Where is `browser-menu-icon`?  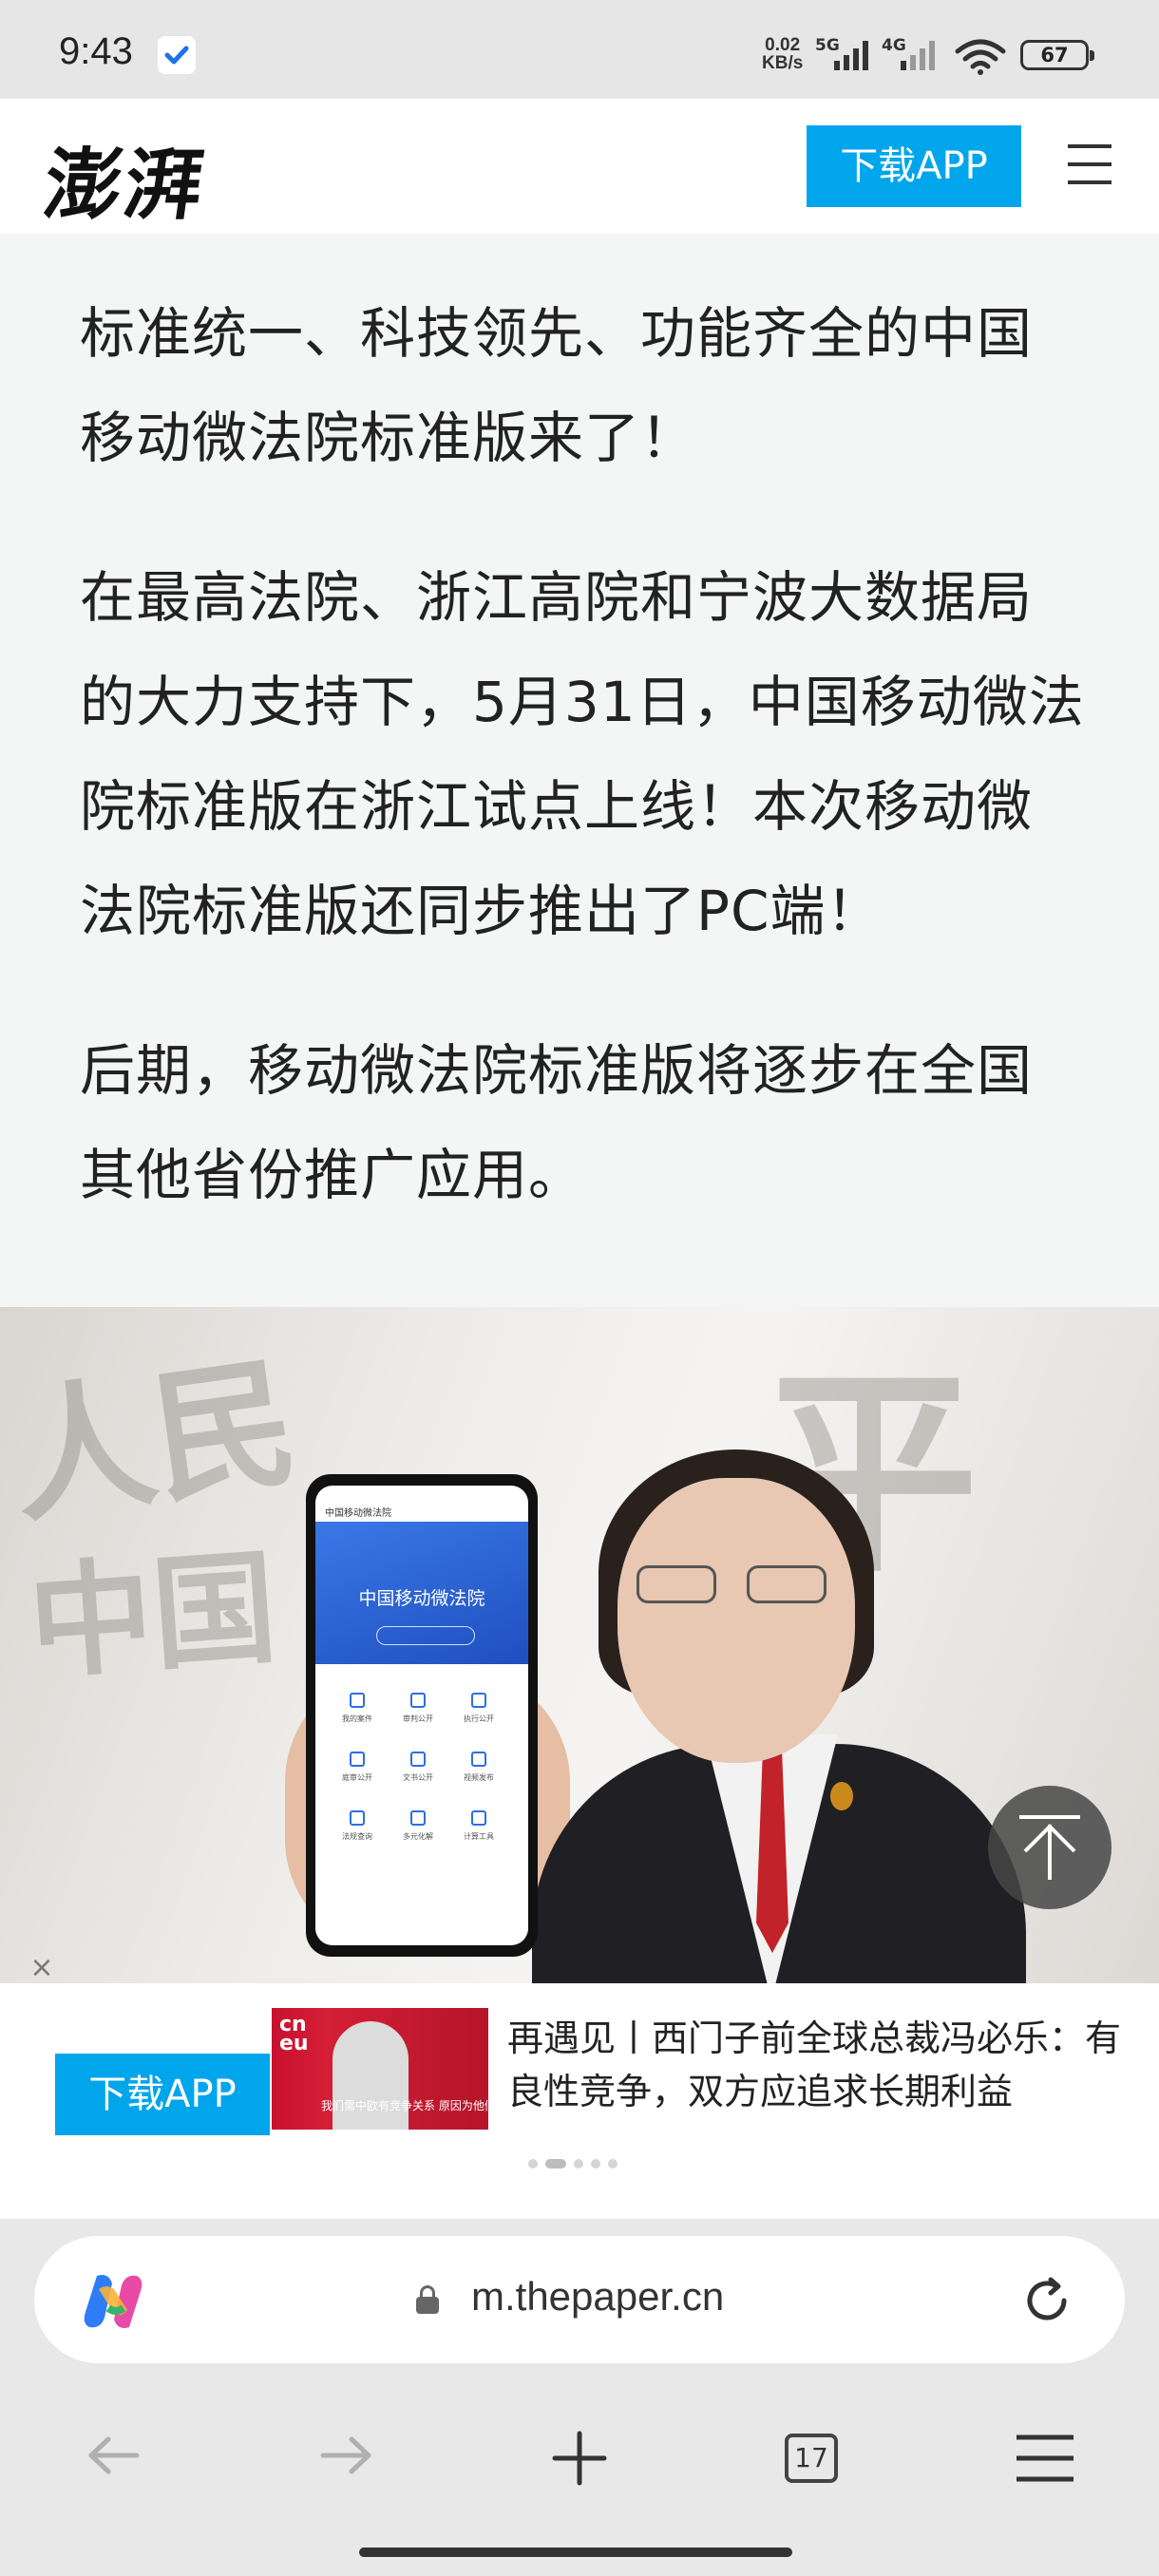
browser-menu-icon is located at coordinates (1045, 2458).